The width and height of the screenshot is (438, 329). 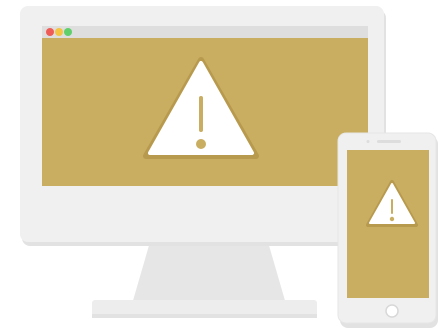 I want to click on phone-home-button, so click(x=392, y=311).